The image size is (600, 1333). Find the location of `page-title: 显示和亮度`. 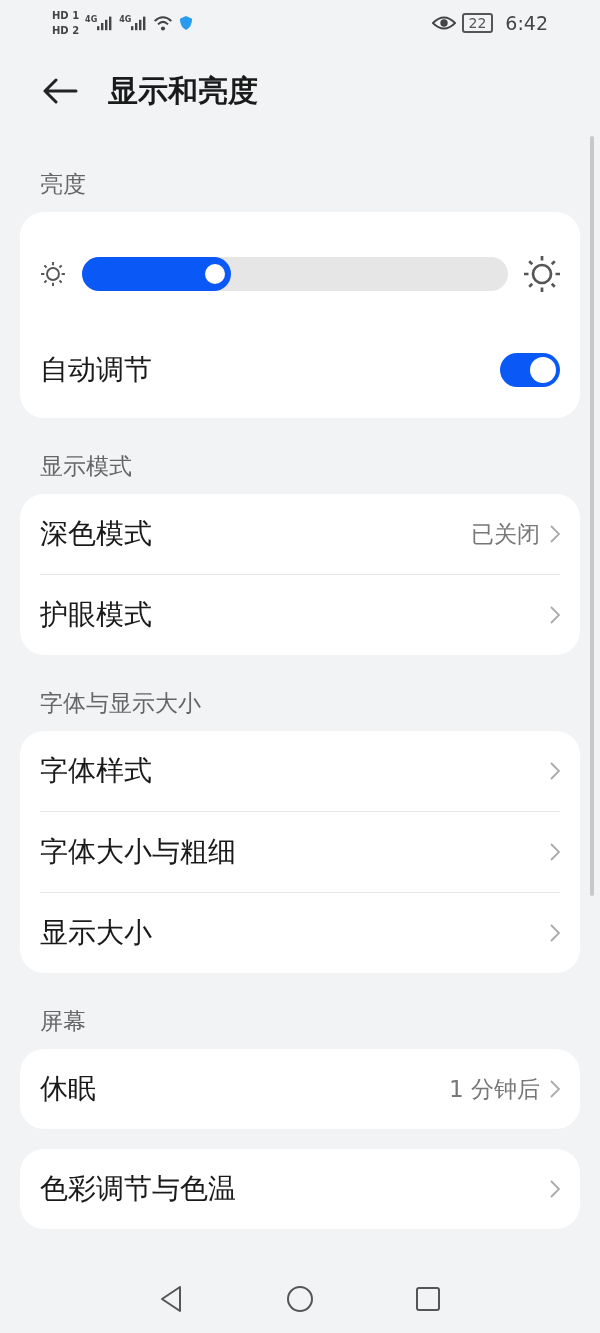

page-title: 显示和亮度 is located at coordinates (183, 90).